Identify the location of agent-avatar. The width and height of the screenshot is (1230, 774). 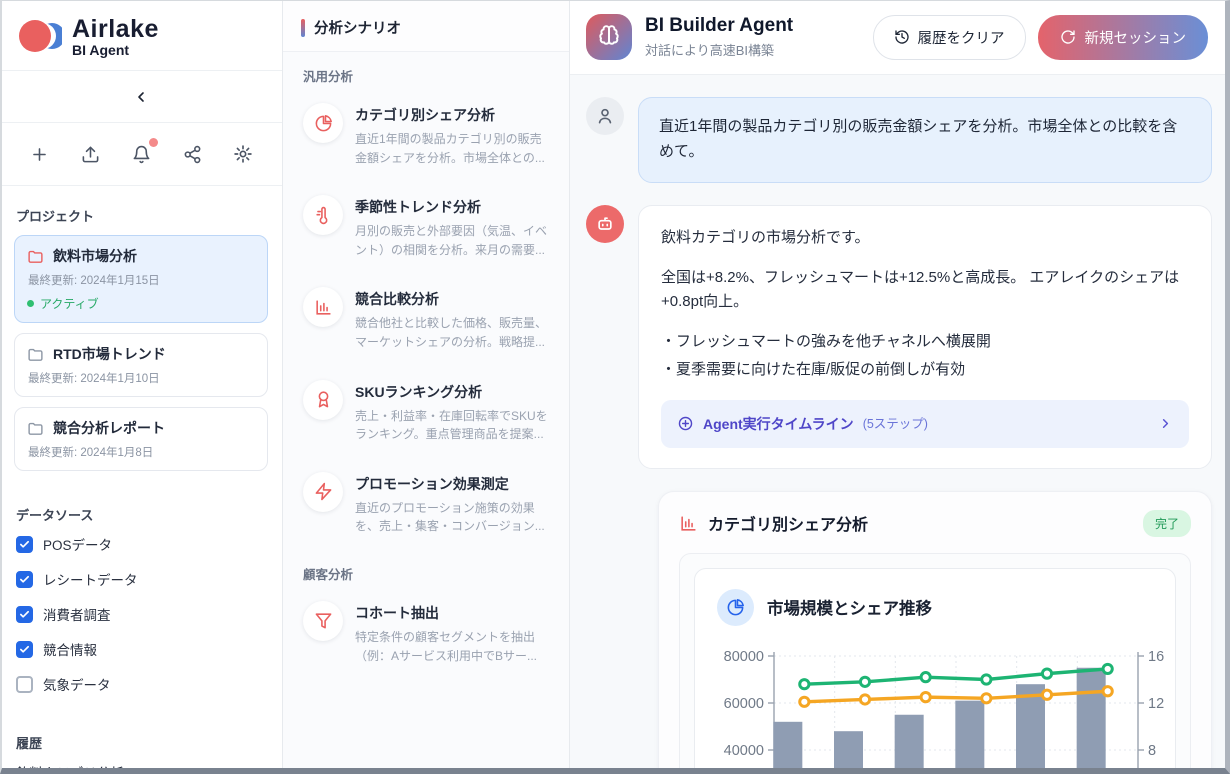
(605, 223).